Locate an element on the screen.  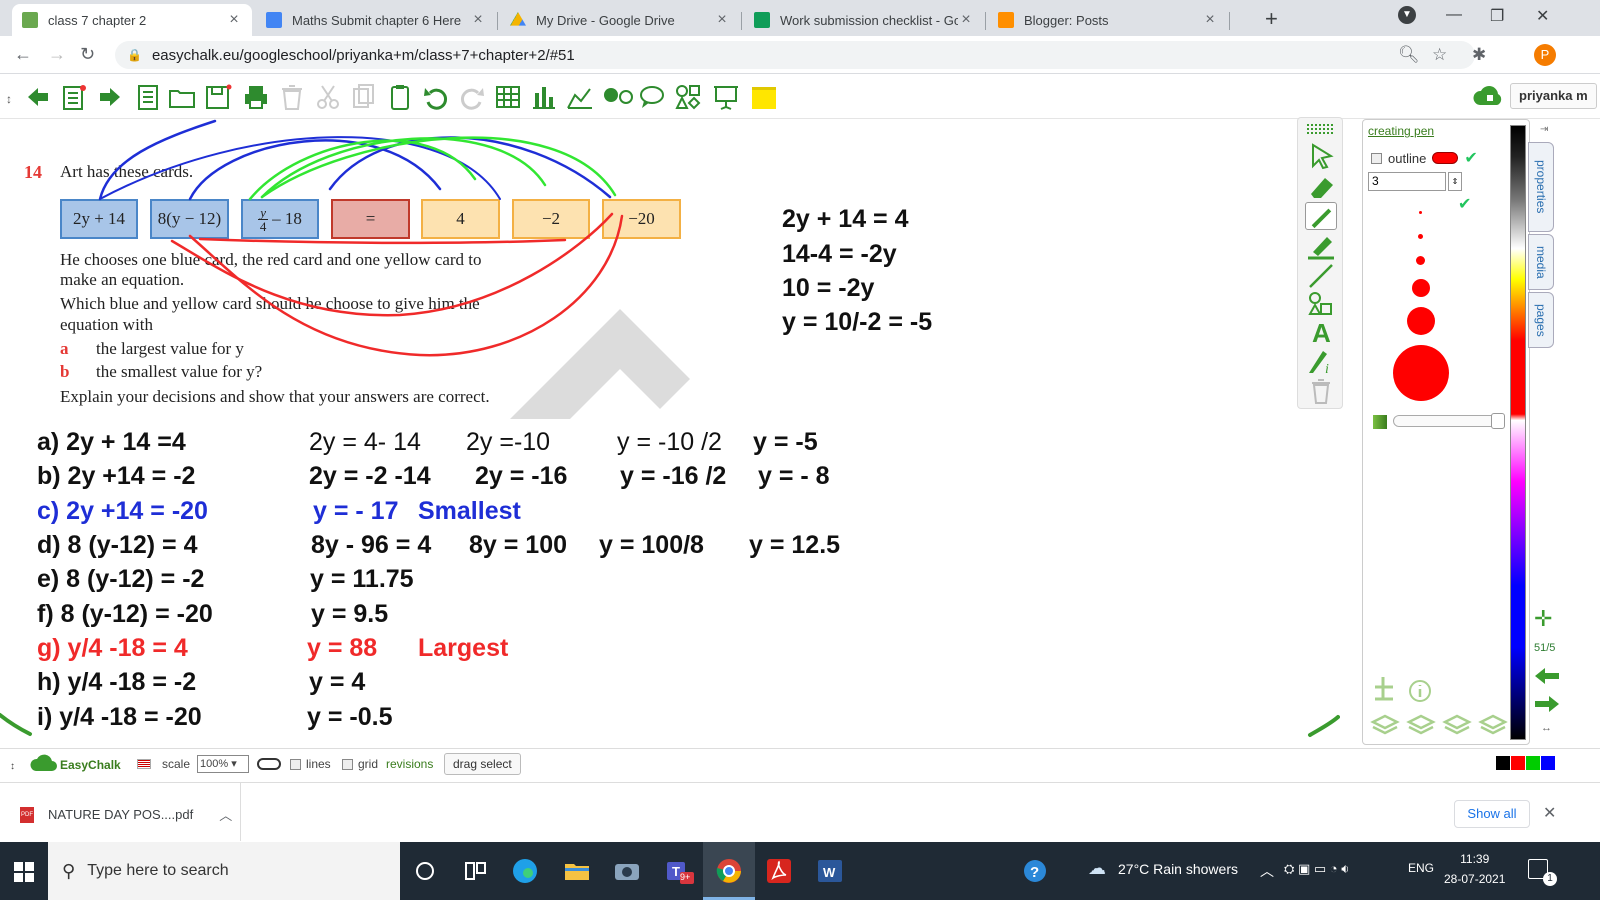
taskbar-clock: 11:39 28-07-2021 is located at coordinates (1474, 869).